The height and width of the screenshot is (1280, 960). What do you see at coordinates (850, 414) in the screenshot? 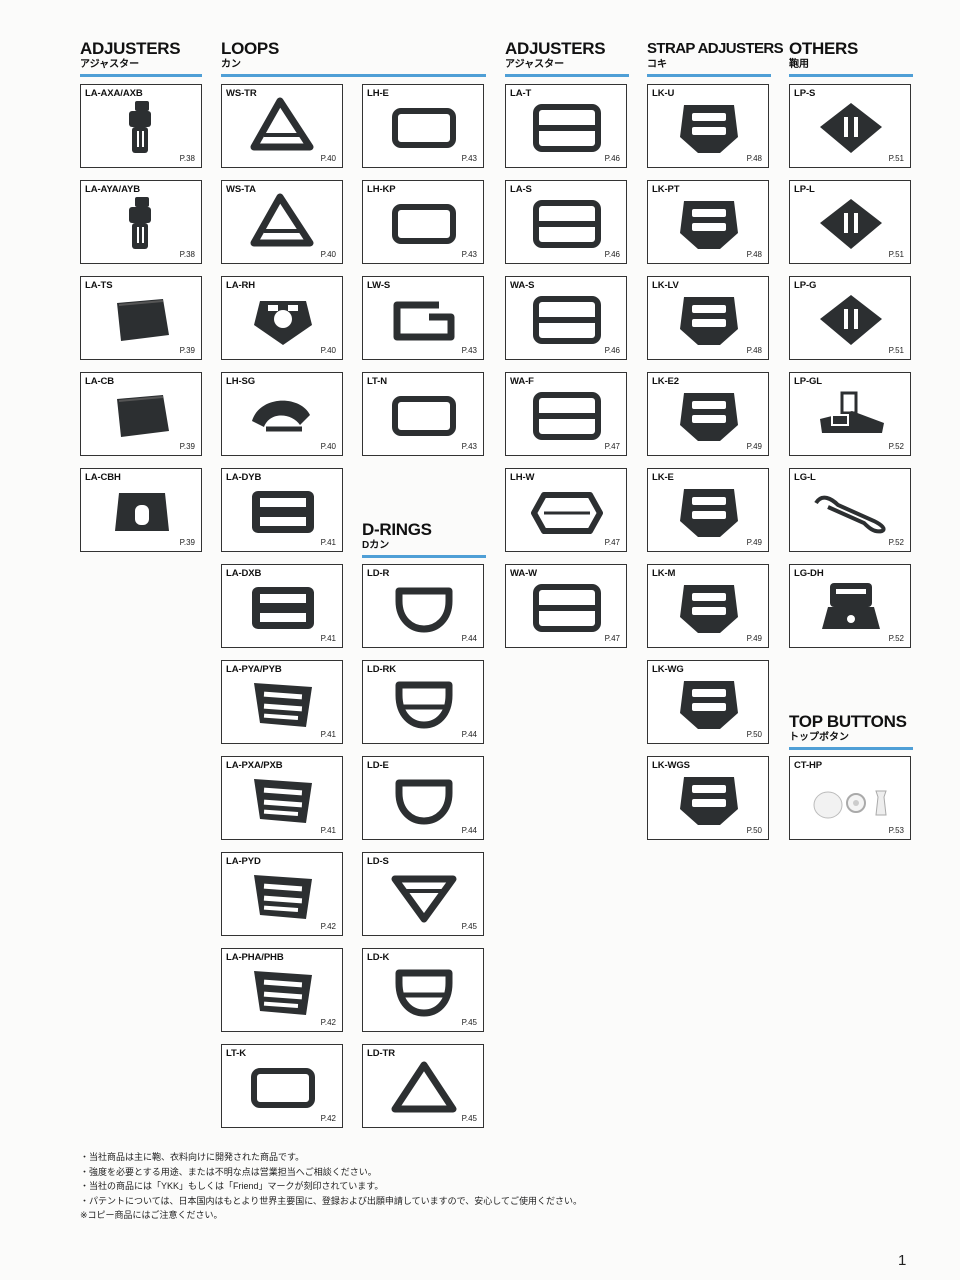
I see `product-card: LP-GL P.52` at bounding box center [850, 414].